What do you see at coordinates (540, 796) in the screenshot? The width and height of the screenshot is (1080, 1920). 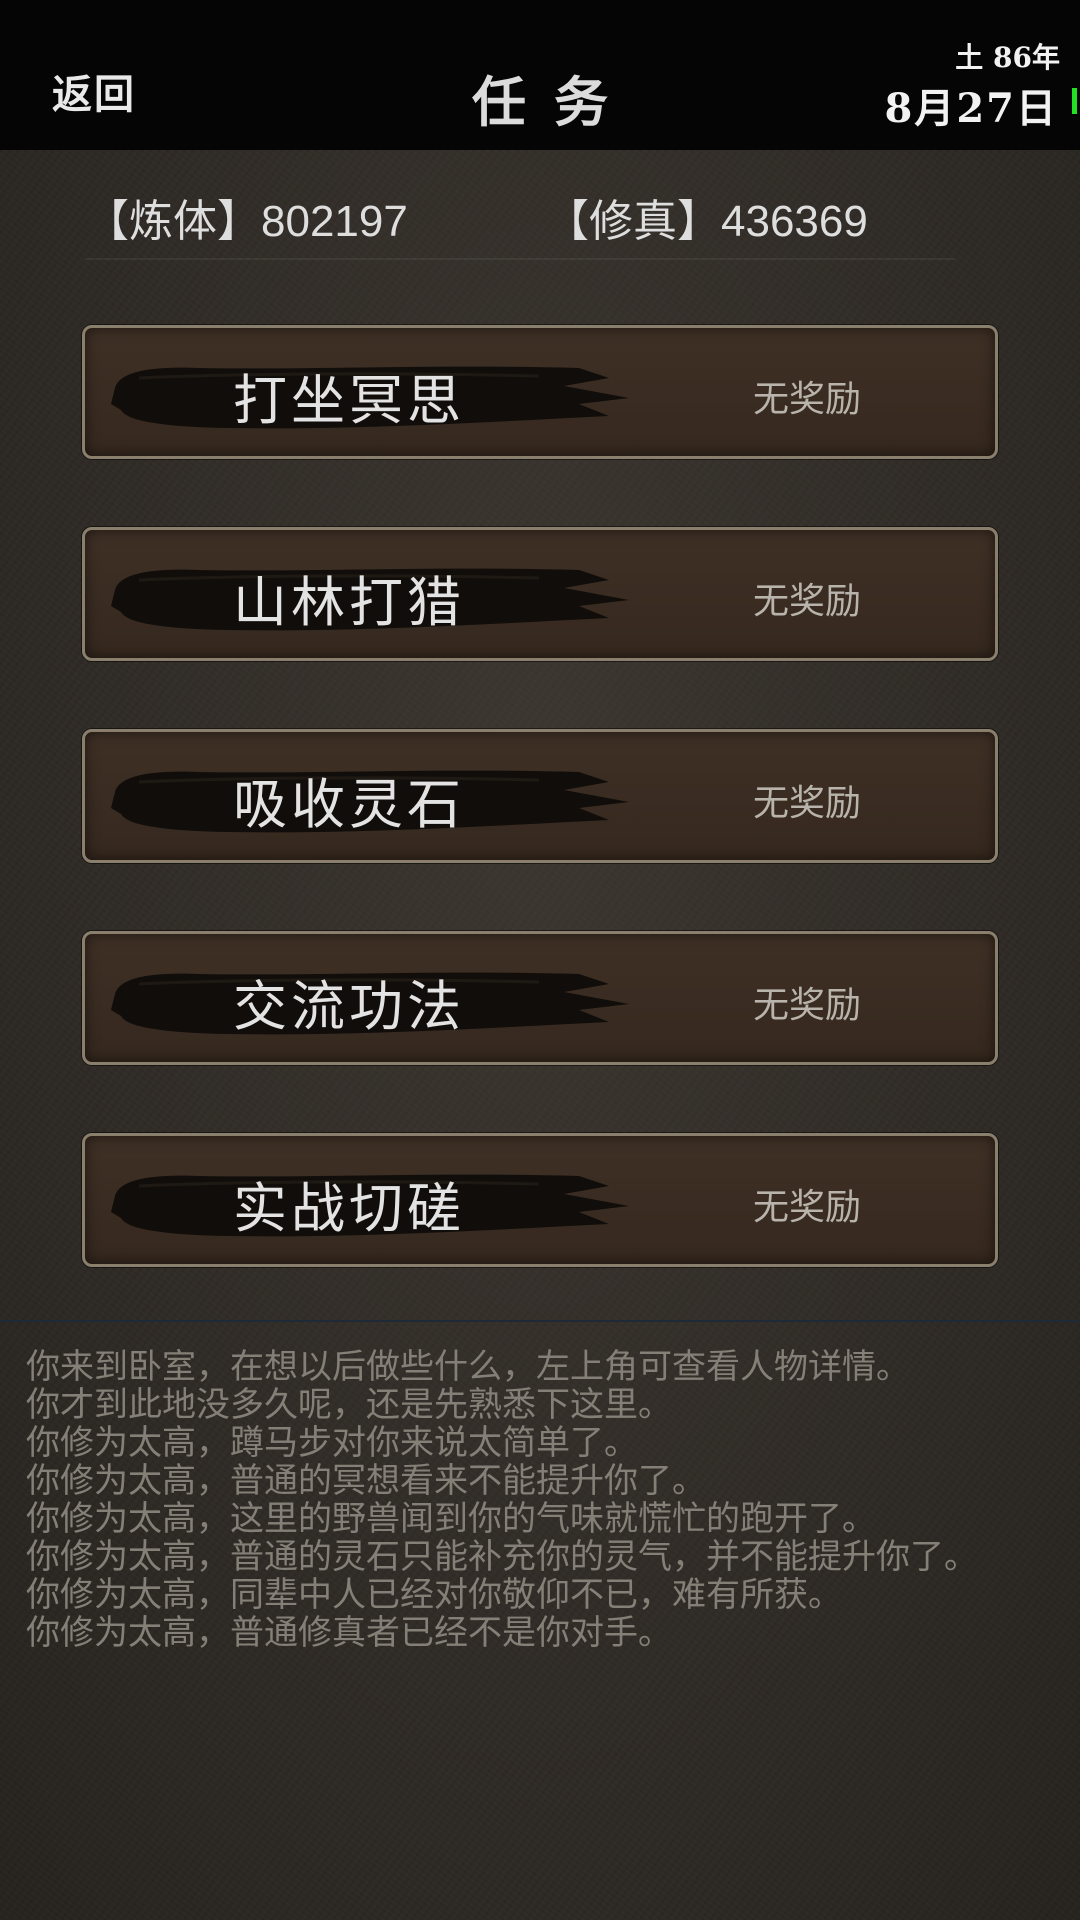 I see `task-button-absorb-stone: 吸收灵石 无奖励` at bounding box center [540, 796].